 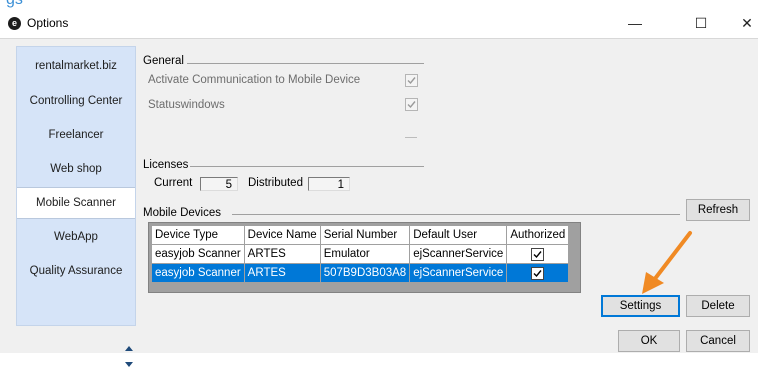 I want to click on refresh-button: Refresh, so click(x=718, y=210).